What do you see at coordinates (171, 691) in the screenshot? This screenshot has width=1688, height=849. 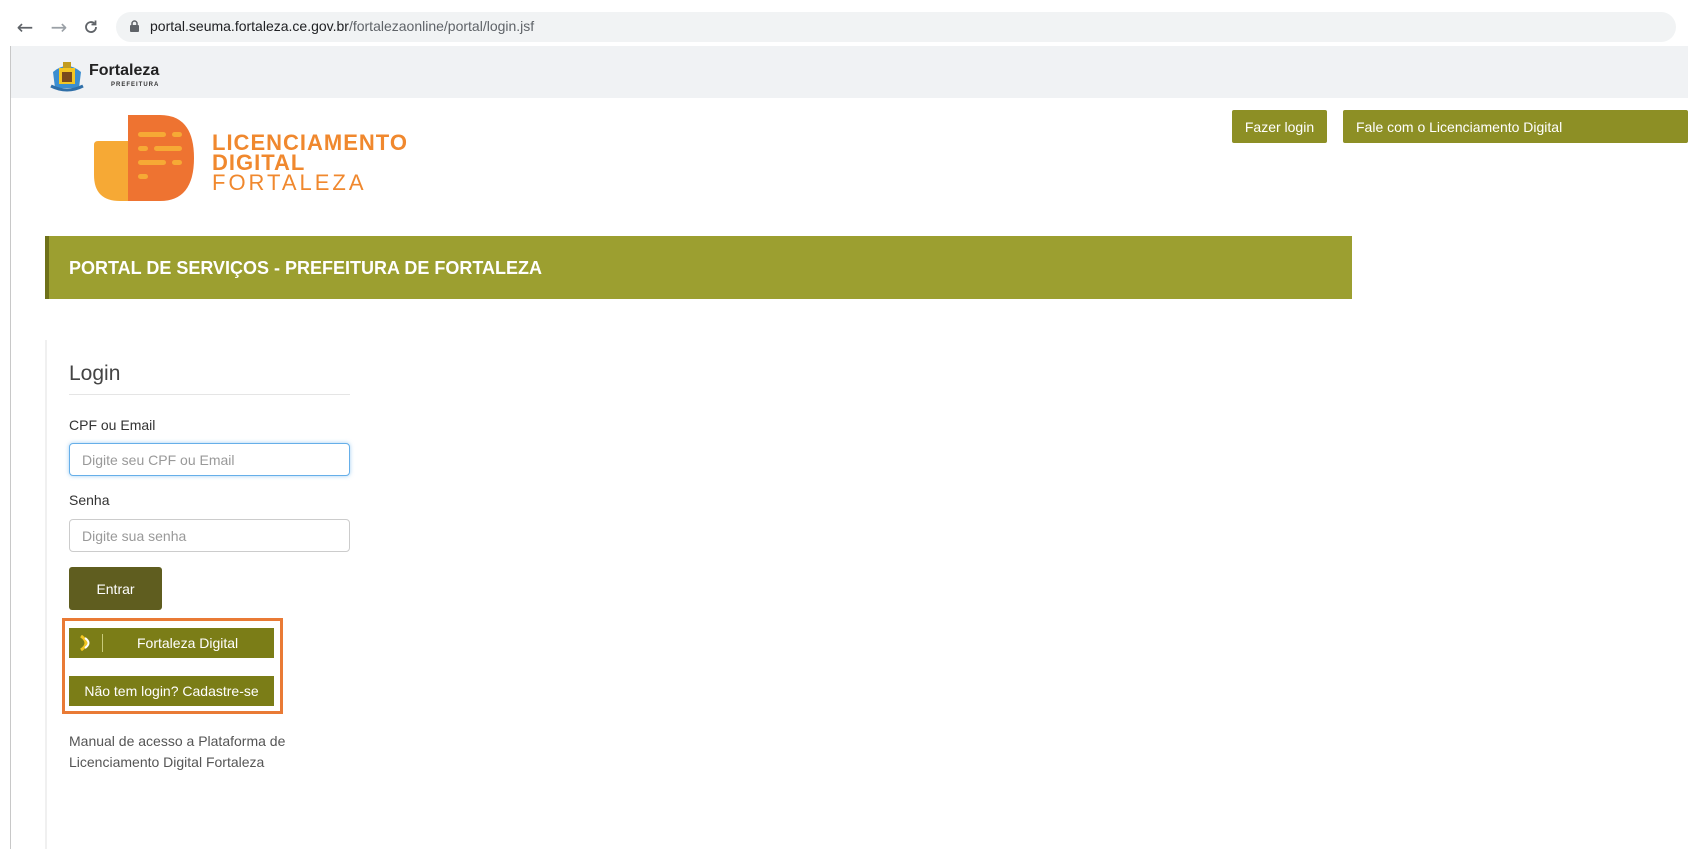 I see `cadastre-se-button: Não tem login? Cadastre-se` at bounding box center [171, 691].